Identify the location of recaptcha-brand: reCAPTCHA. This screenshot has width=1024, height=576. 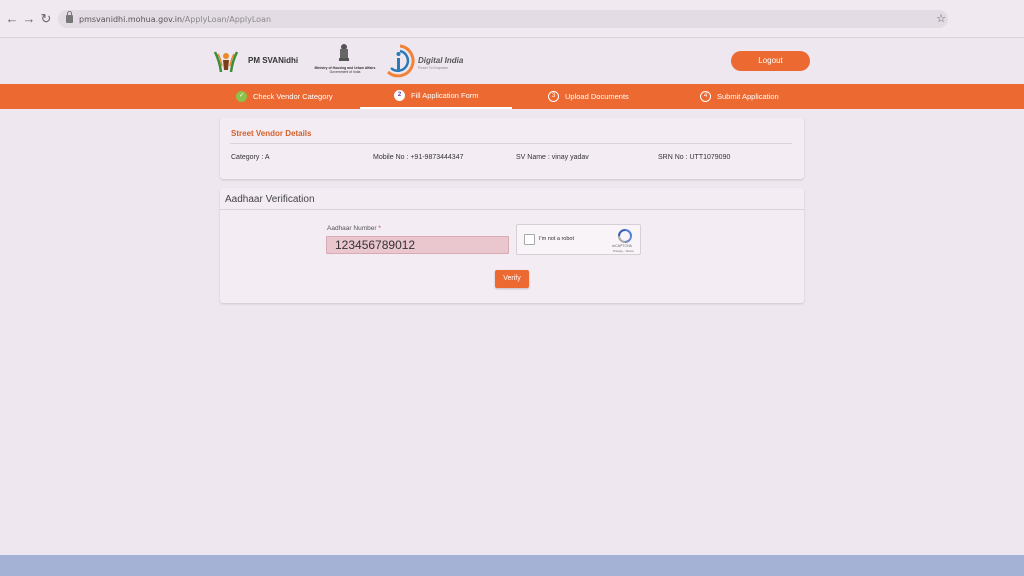
(622, 246).